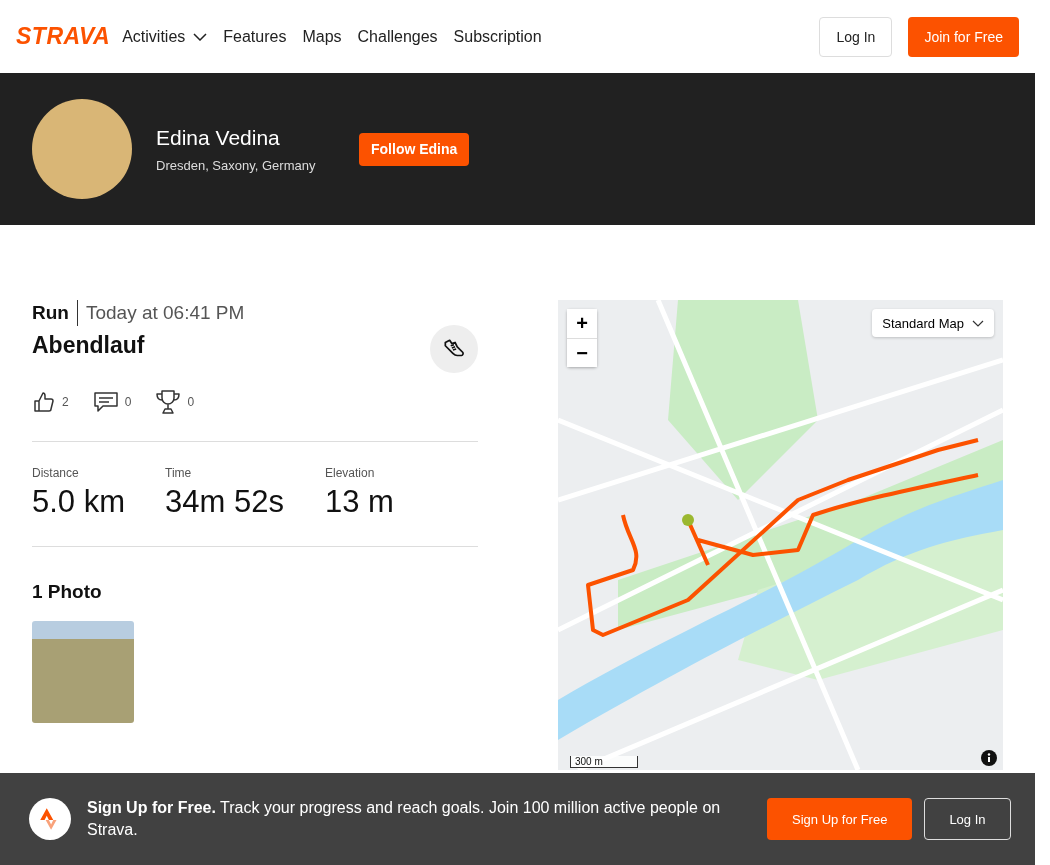 The image size is (1050, 865). What do you see at coordinates (225, 502) in the screenshot?
I see `stat-value: 34m 52s` at bounding box center [225, 502].